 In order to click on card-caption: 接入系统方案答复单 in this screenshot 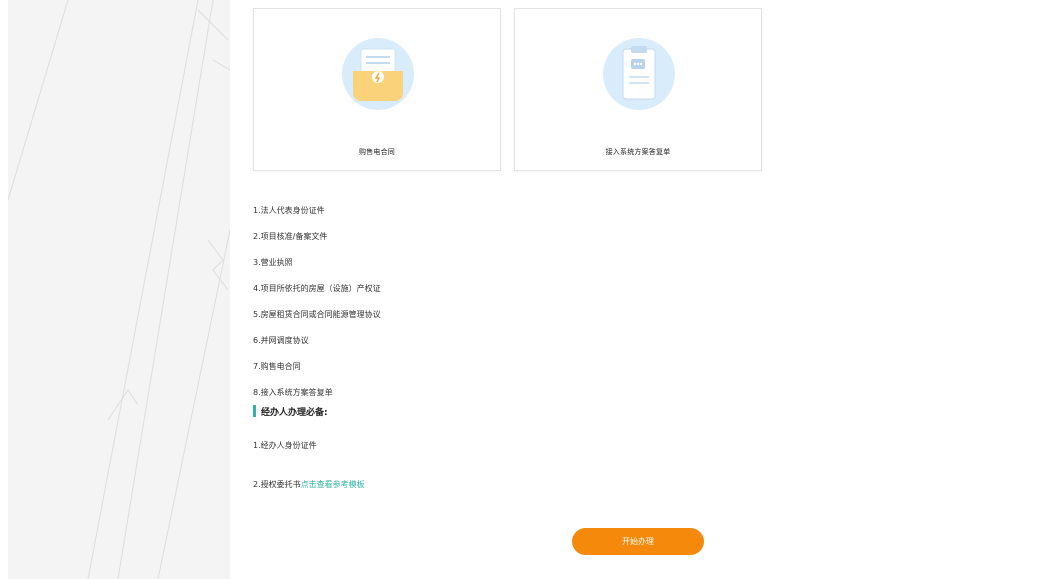, I will do `click(638, 152)`.